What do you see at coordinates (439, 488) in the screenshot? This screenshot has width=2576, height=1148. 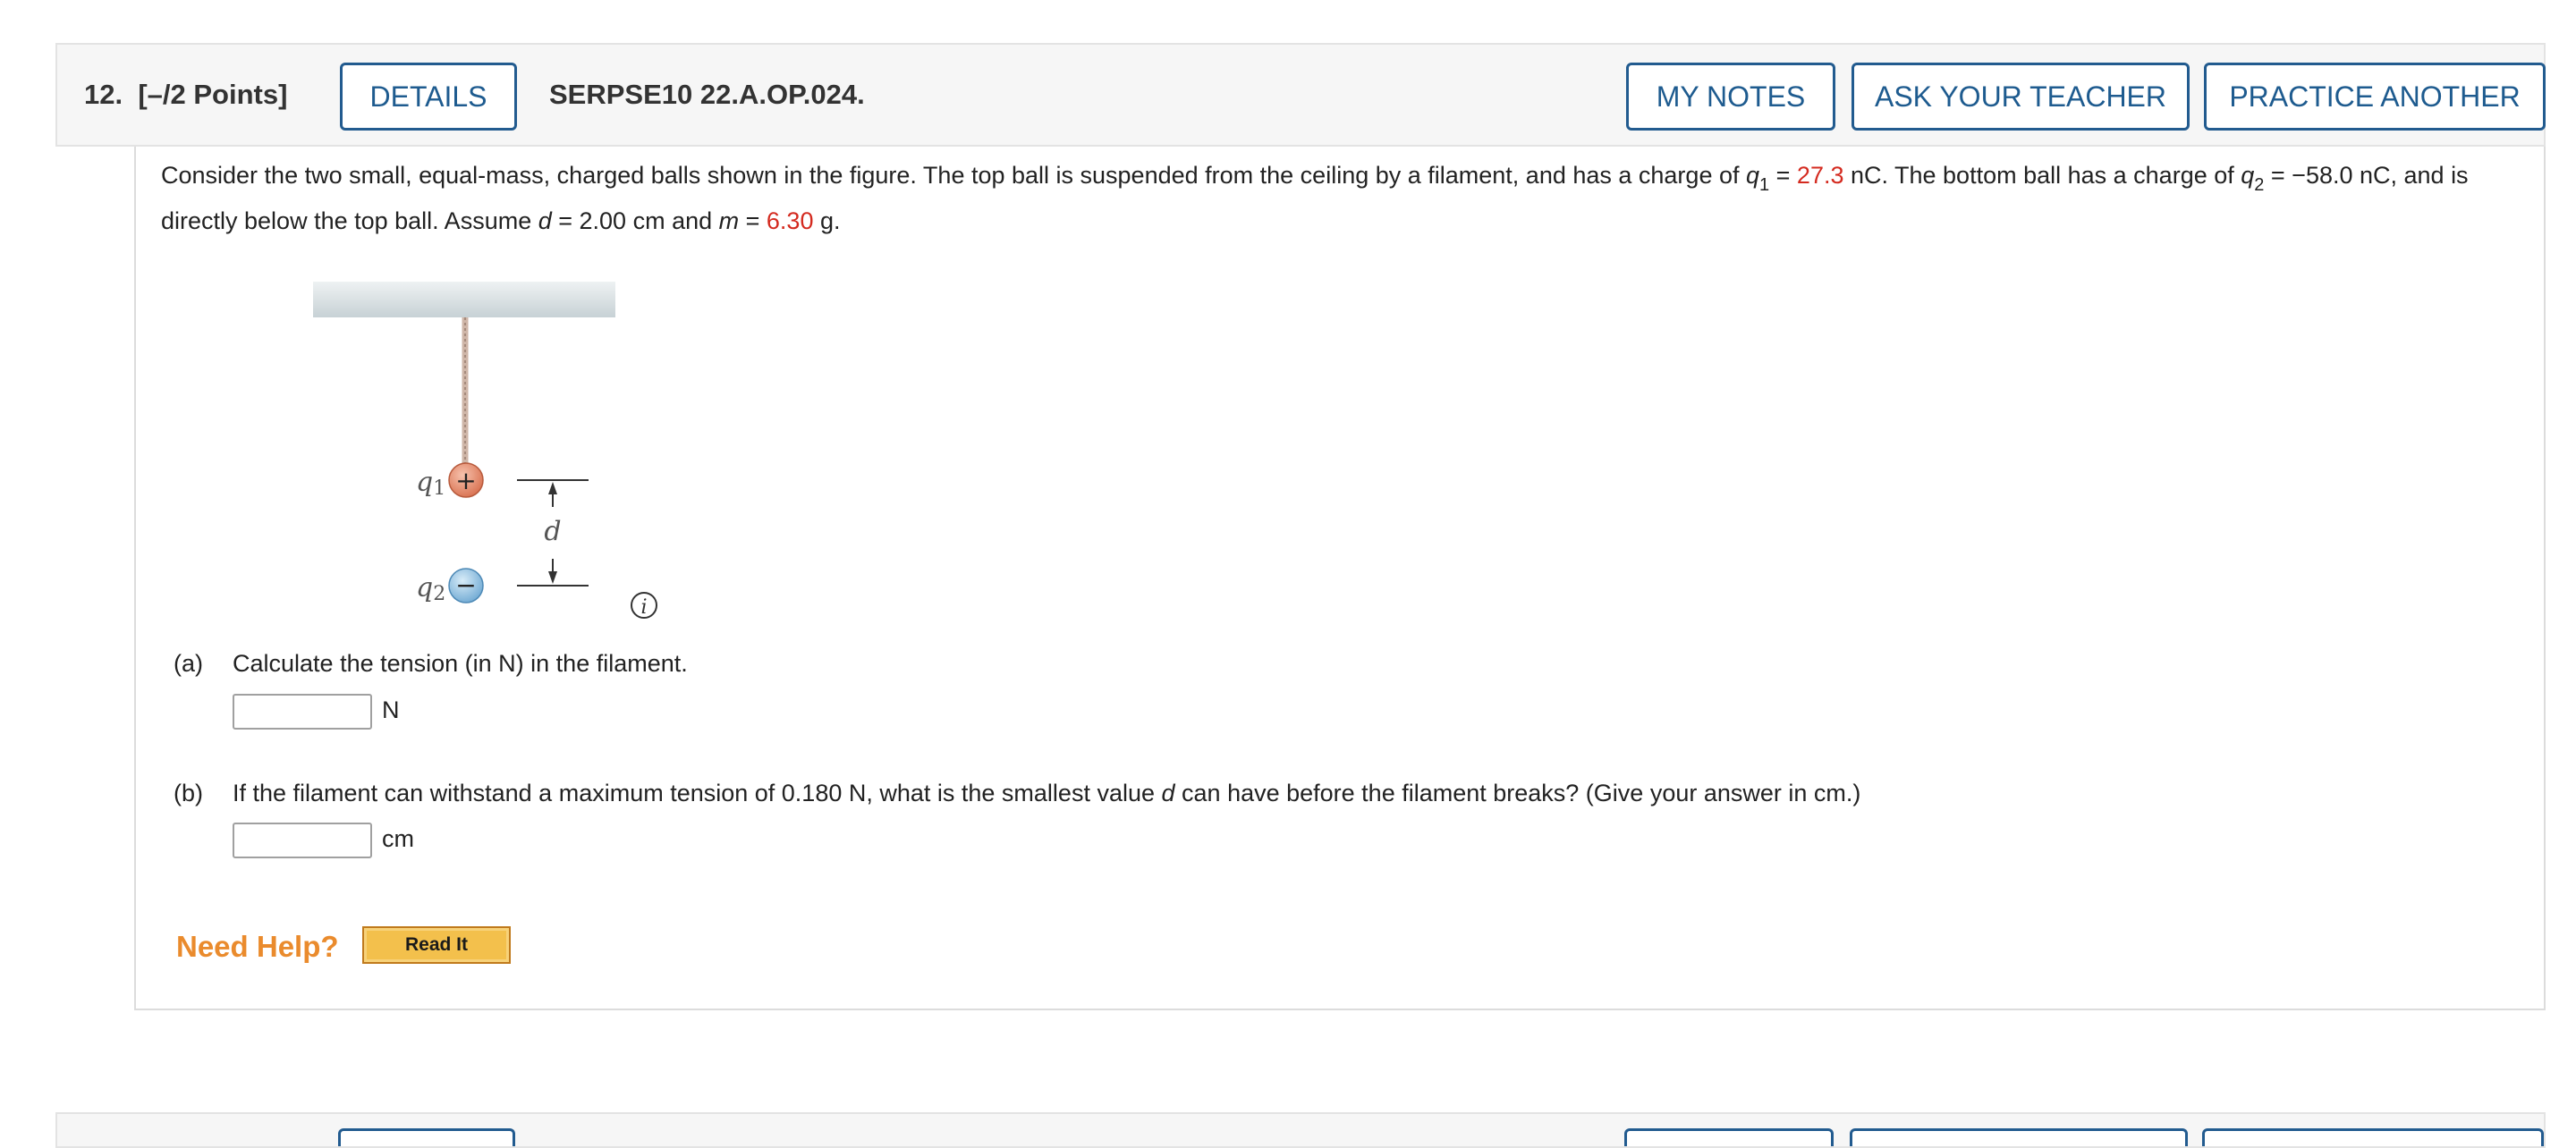 I see `q1-label-sub: 1` at bounding box center [439, 488].